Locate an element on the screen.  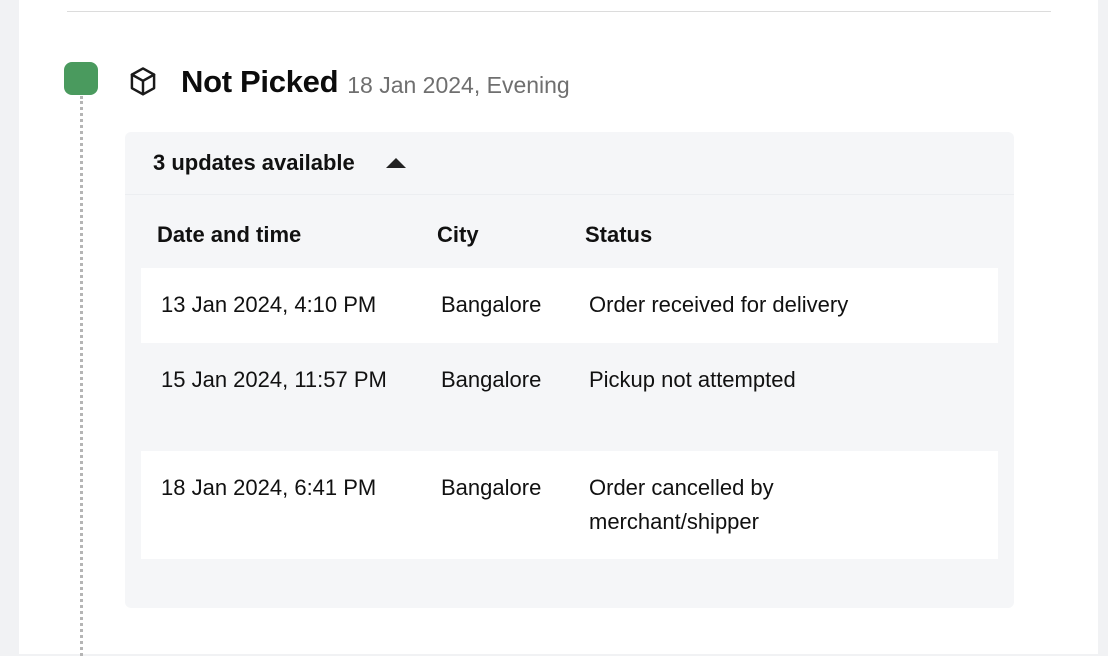
package-box-icon is located at coordinates (143, 82).